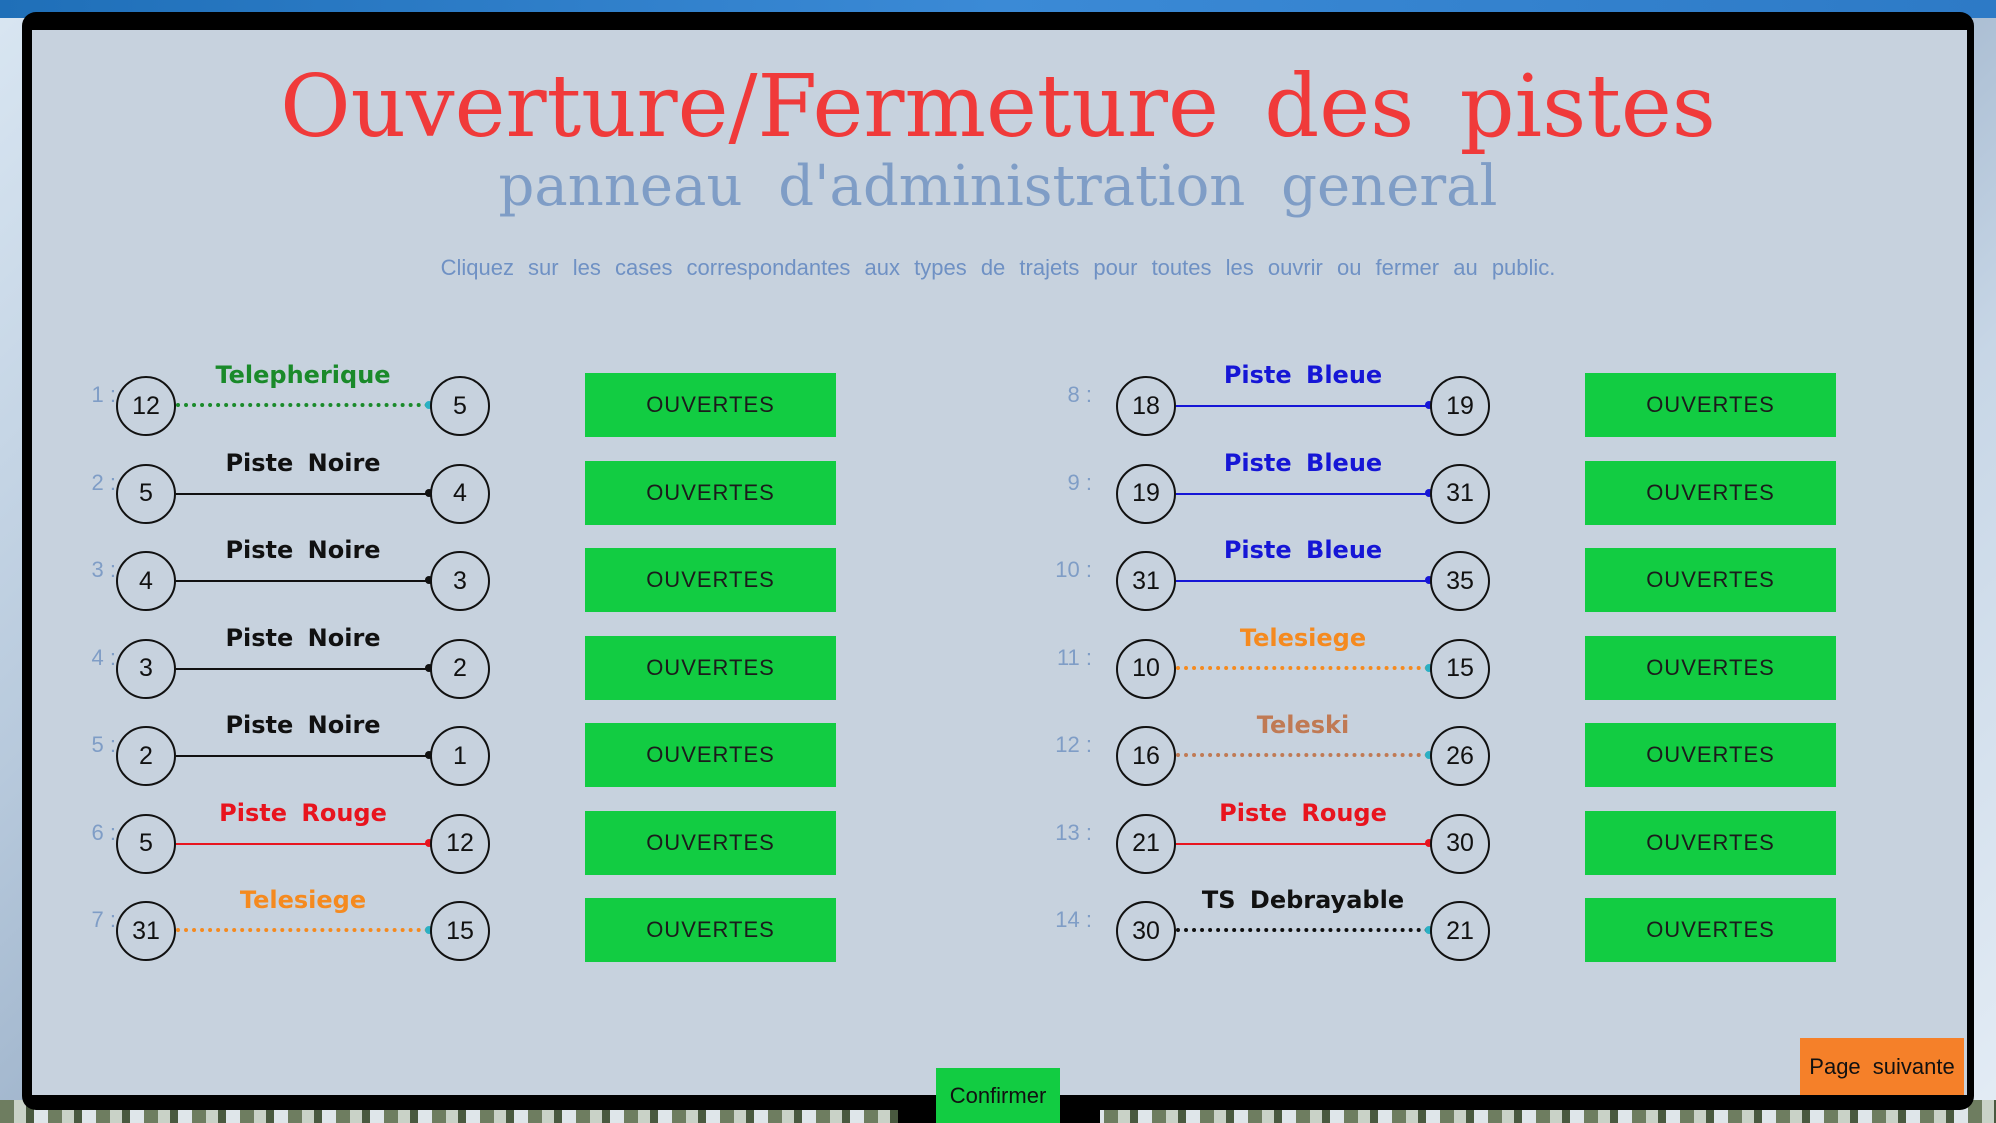 The image size is (1996, 1123). What do you see at coordinates (146, 406) in the screenshot?
I see `start-node: 12` at bounding box center [146, 406].